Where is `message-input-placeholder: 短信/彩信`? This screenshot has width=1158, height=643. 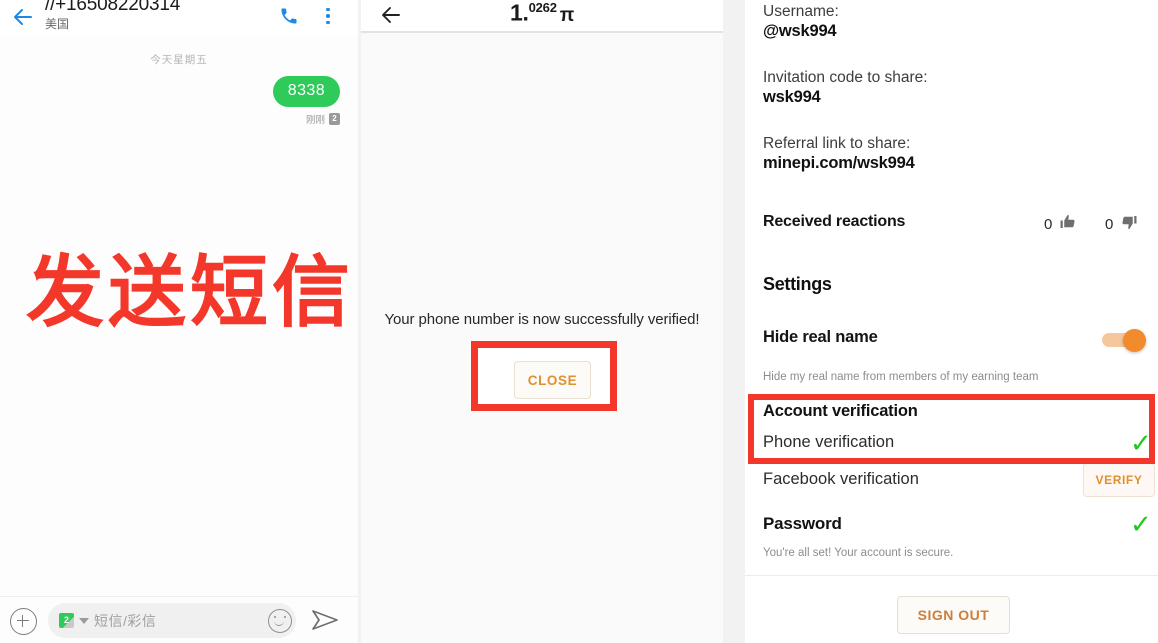
message-input-placeholder: 短信/彩信 is located at coordinates (125, 620).